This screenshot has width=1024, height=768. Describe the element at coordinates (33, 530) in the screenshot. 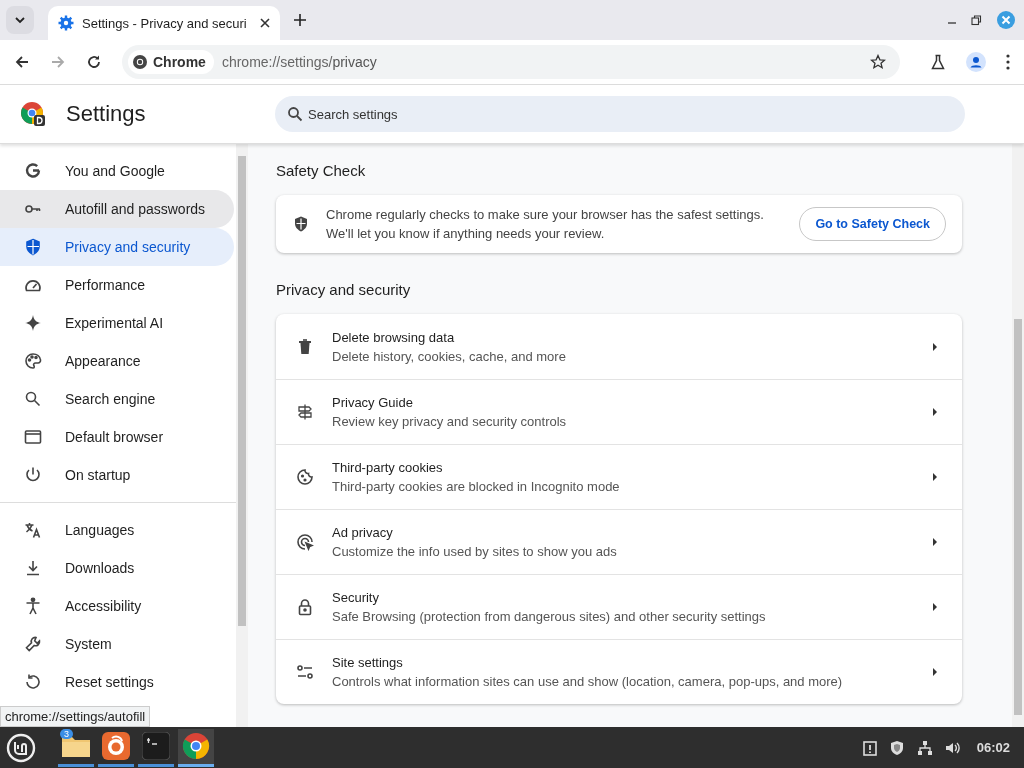

I see `translate-icon` at that location.